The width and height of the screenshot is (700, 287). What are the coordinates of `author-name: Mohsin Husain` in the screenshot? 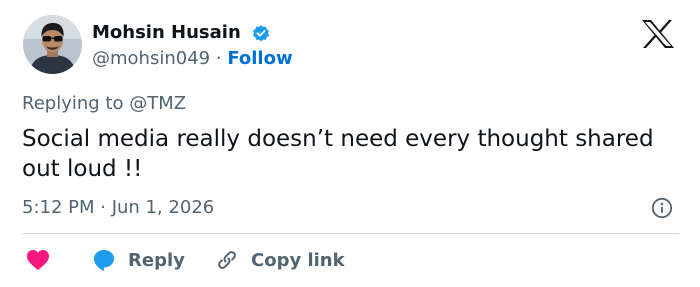 It's located at (166, 33).